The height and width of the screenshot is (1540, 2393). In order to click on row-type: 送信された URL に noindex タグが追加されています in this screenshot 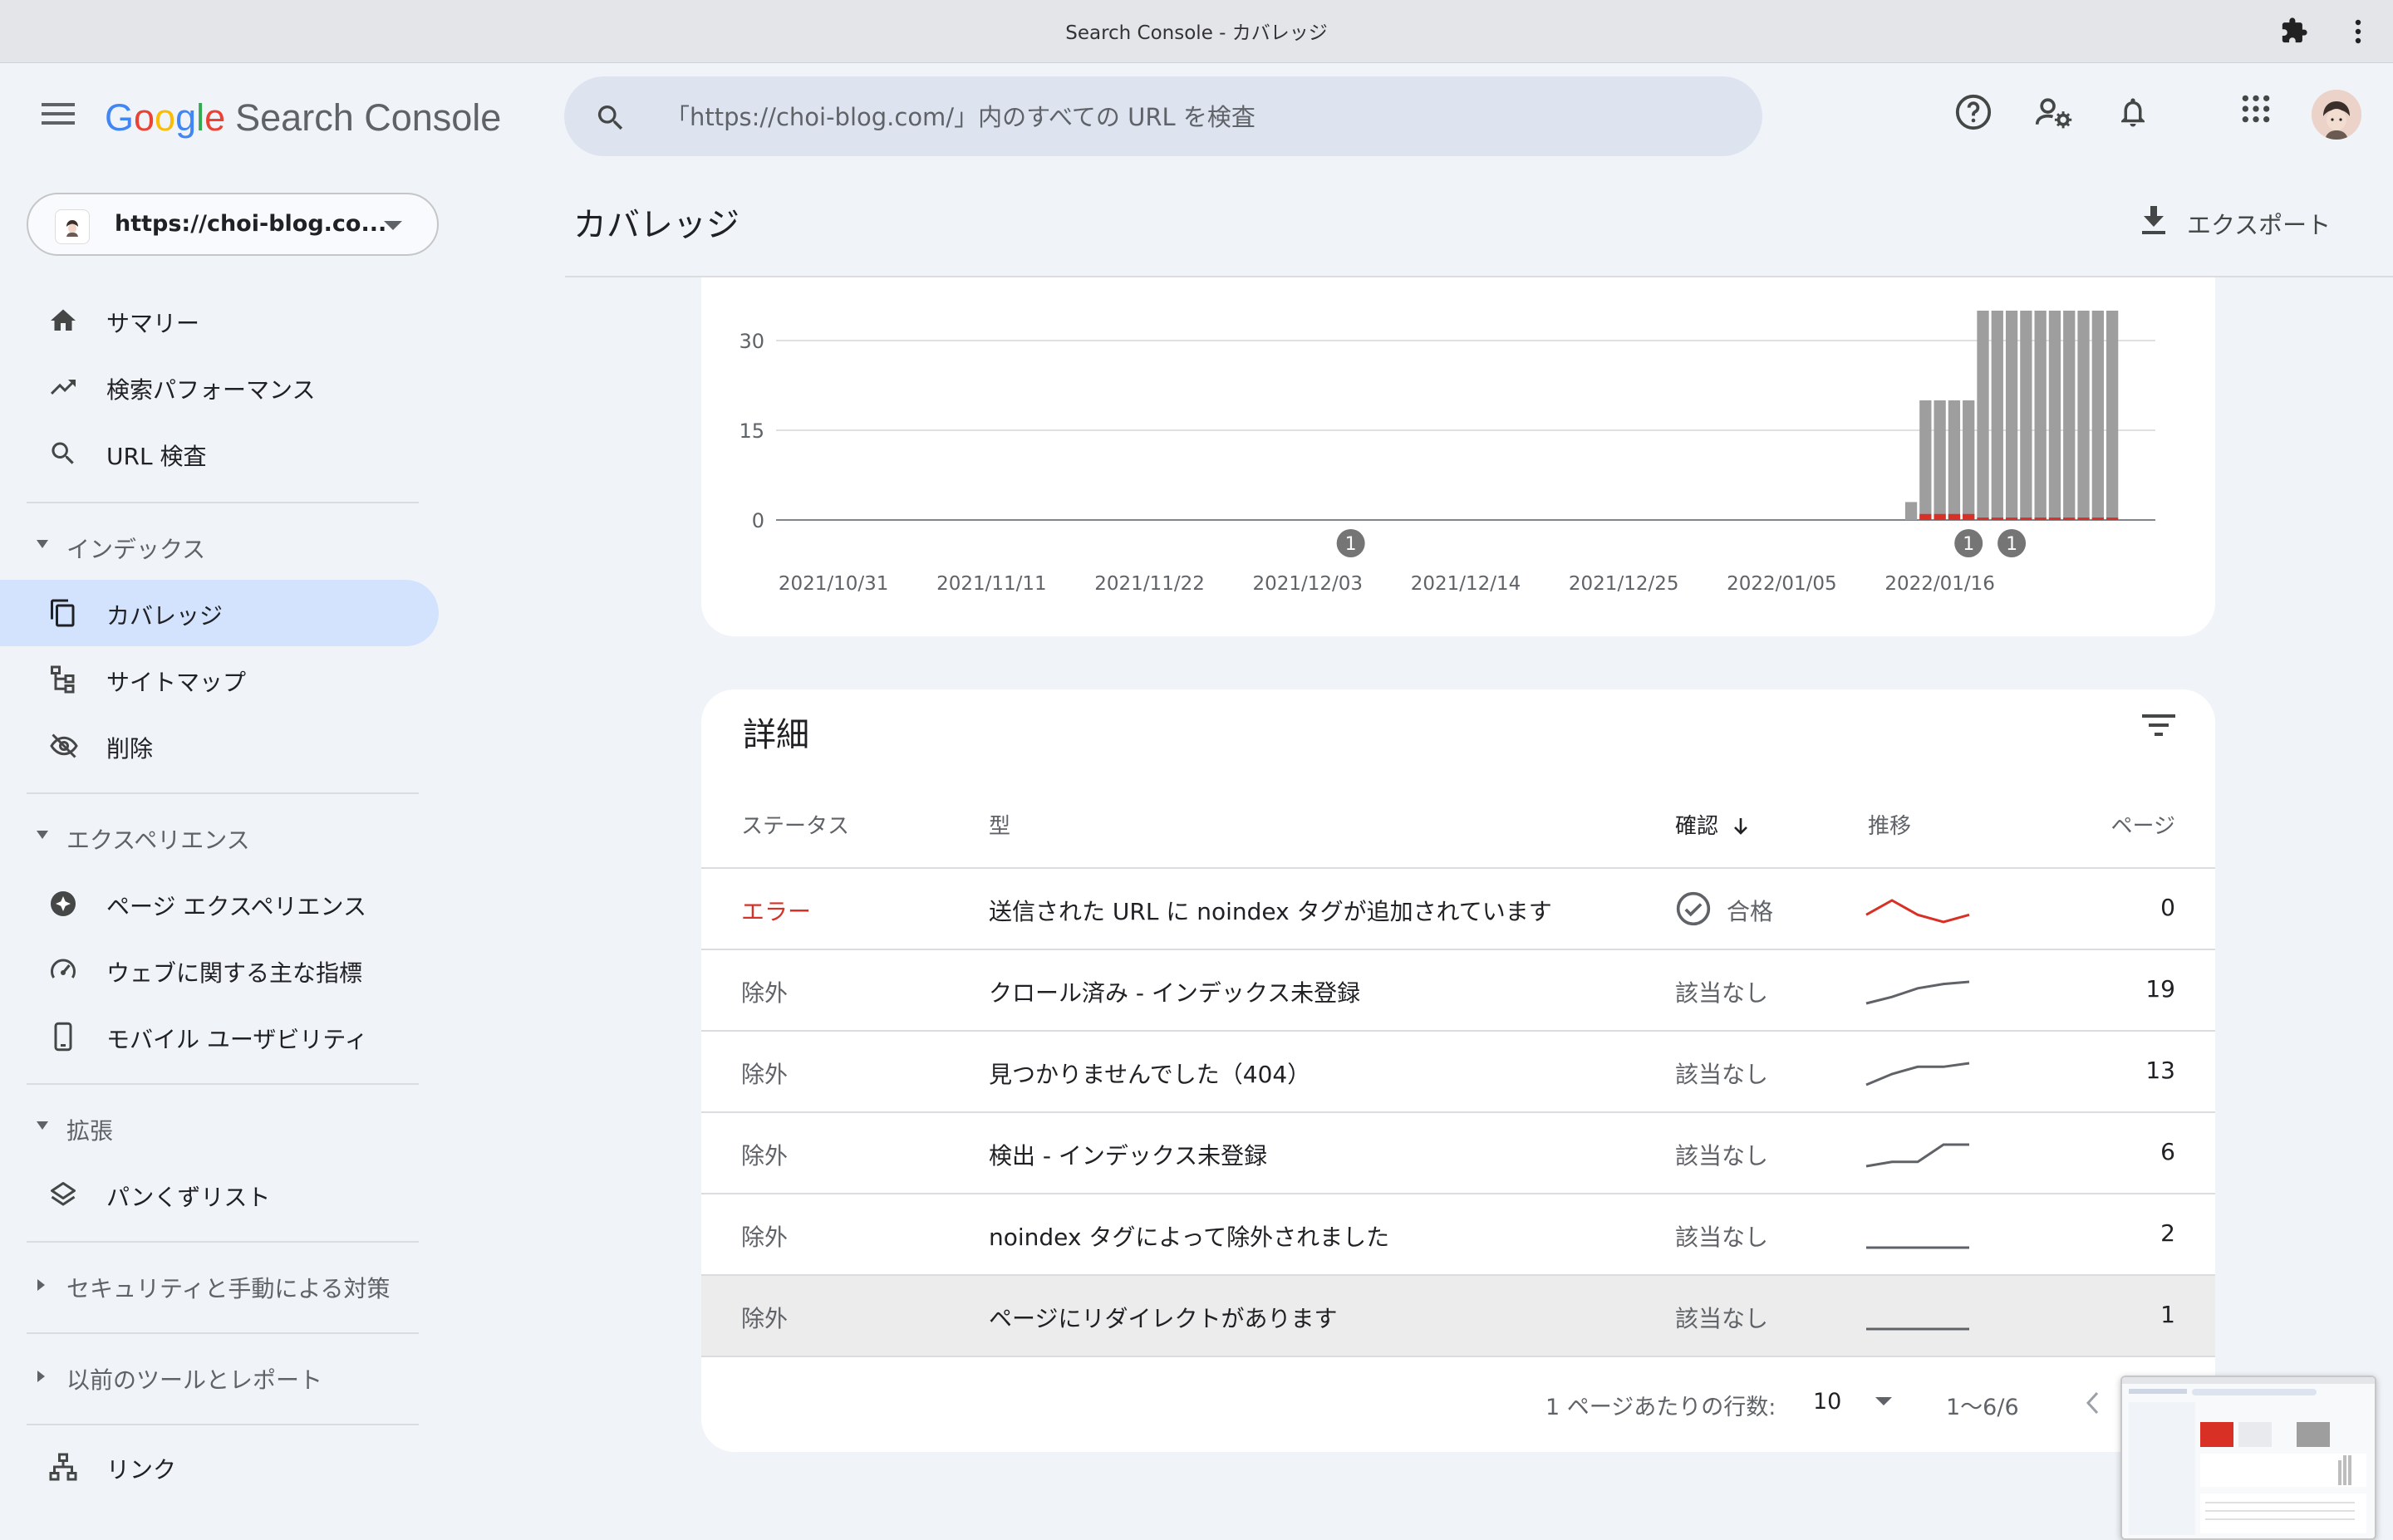, I will do `click(1270, 911)`.